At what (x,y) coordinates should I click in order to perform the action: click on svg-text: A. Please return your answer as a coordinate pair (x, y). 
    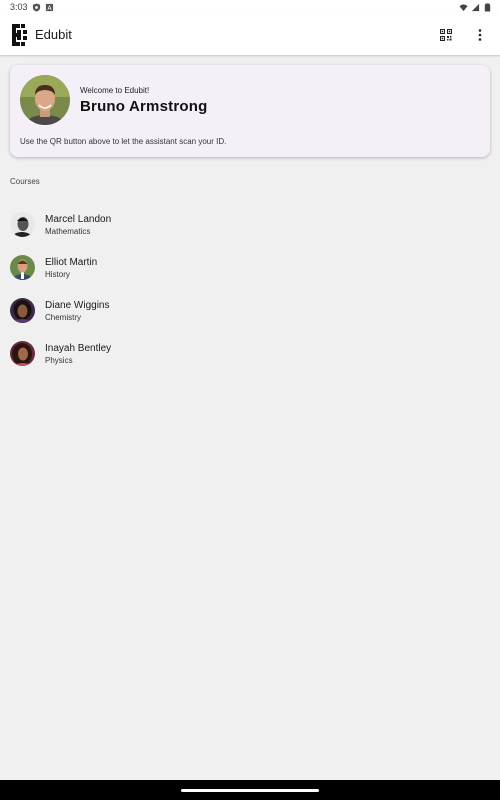
    Looking at the image, I should click on (49, 8).